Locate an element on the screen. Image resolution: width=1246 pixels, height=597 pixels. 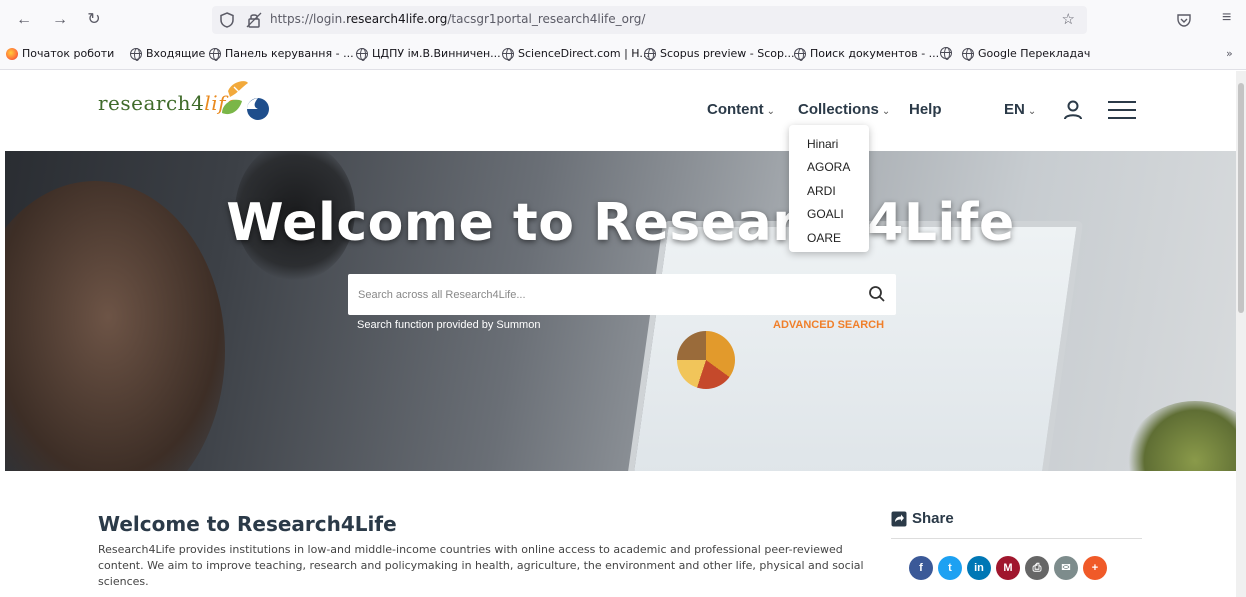
collection-goali: GOALI is located at coordinates (829, 214).